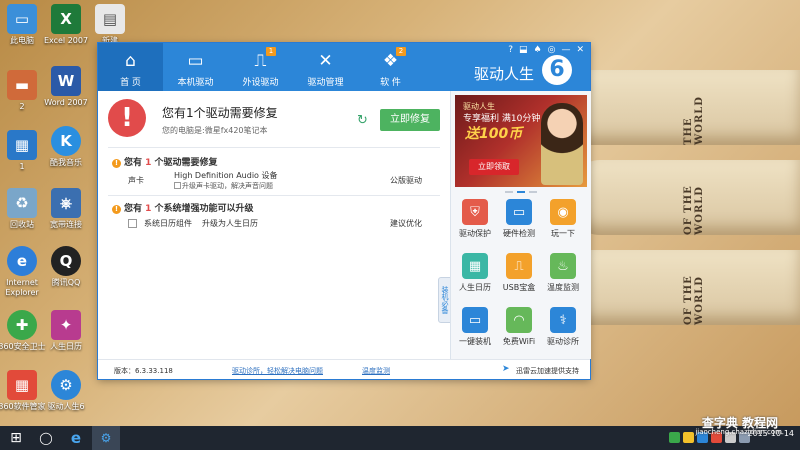 The height and width of the screenshot is (450, 800). I want to click on driver-clinic-link: 驱动诊所，轻松解决电脑问题, so click(277, 371).